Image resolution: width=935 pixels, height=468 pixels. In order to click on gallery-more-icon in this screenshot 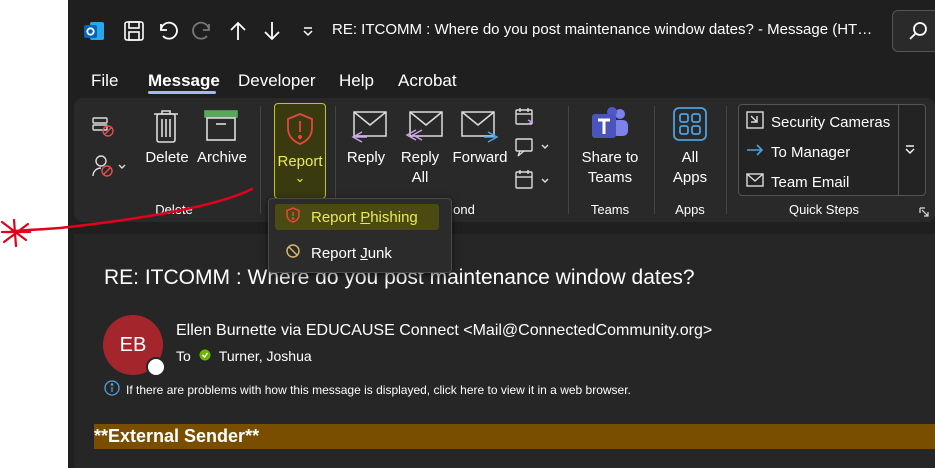, I will do `click(910, 152)`.